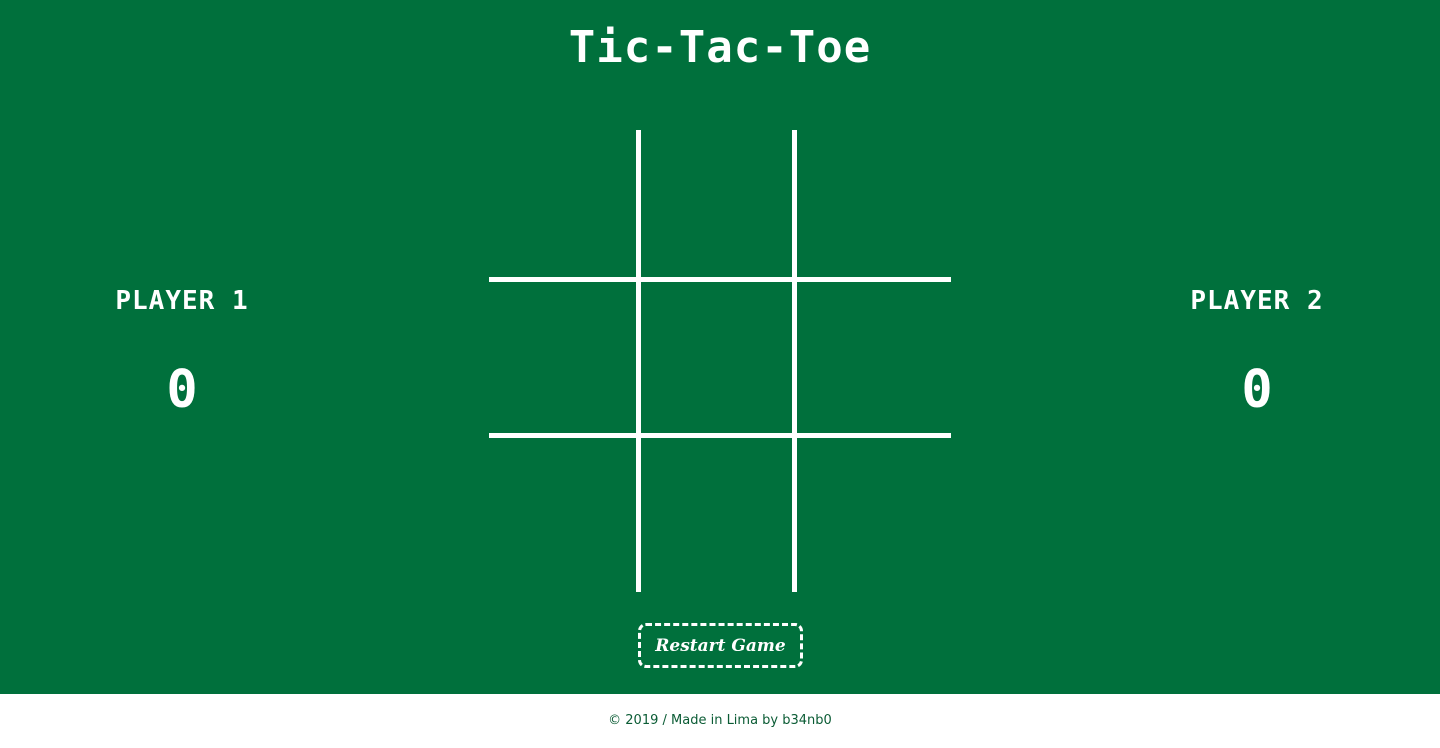 Image resolution: width=1440 pixels, height=748 pixels. I want to click on player-1-panel: PLAYER 1 0, so click(182, 351).